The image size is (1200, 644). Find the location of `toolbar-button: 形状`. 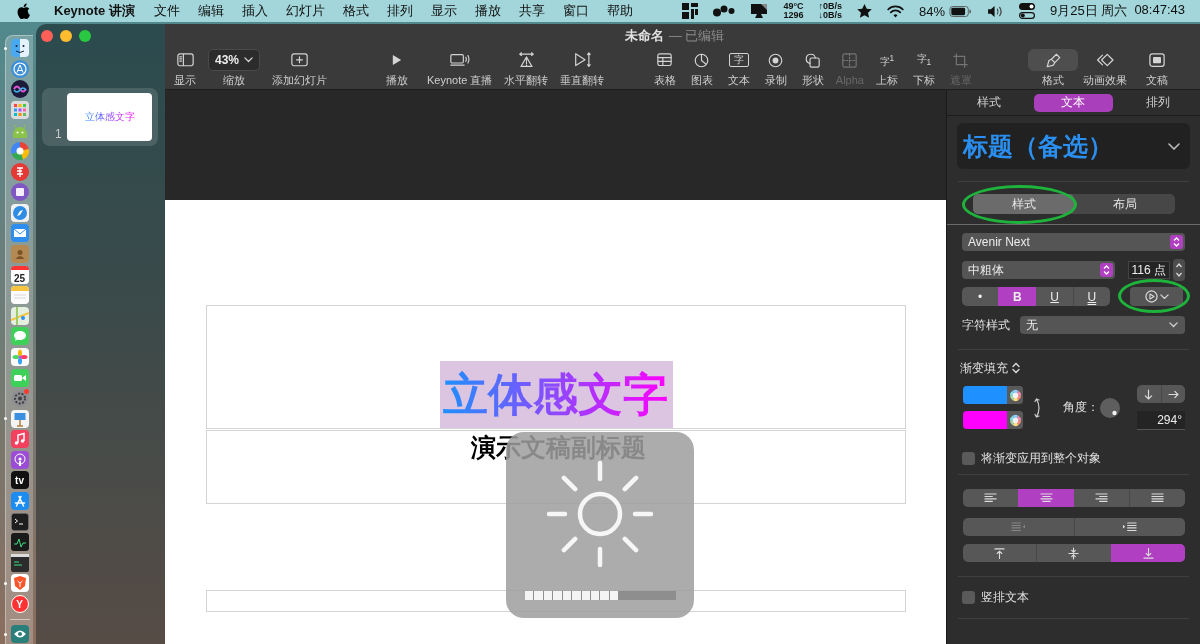

toolbar-button: 形状 is located at coordinates (813, 68).